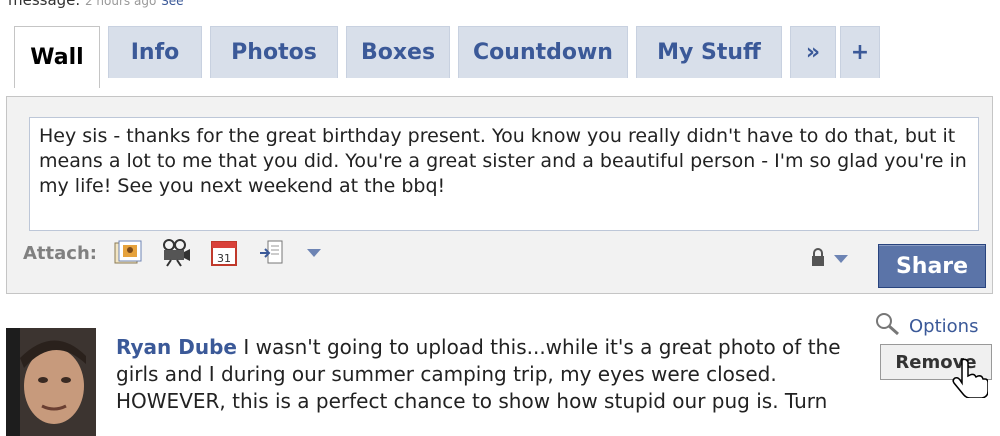 The width and height of the screenshot is (1000, 436). What do you see at coordinates (709, 52) in the screenshot?
I see `tab-my-stuff: My Stuff` at bounding box center [709, 52].